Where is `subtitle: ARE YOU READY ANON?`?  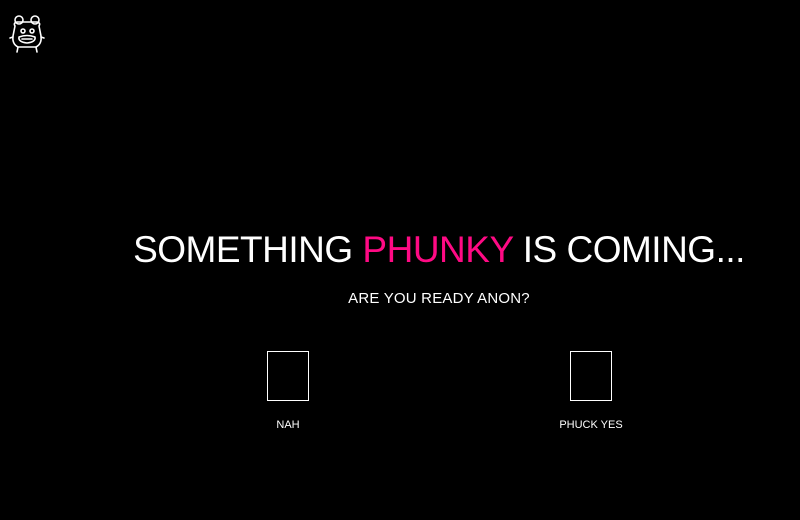 subtitle: ARE YOU READY ANON? is located at coordinates (439, 298).